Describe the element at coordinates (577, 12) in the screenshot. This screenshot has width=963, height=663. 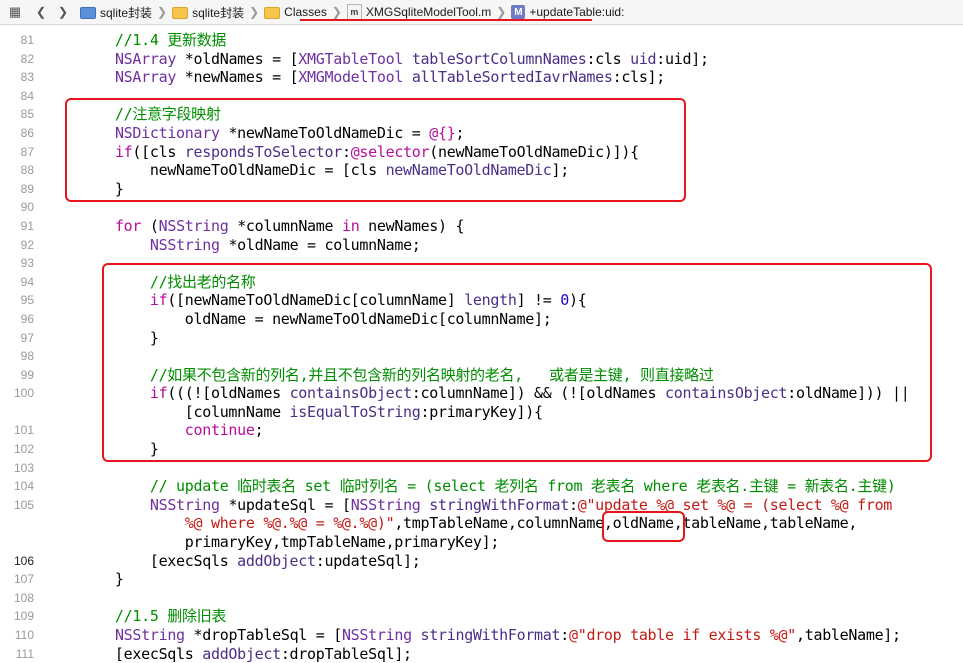
I see `breadcrumb-label: +updateTable:uid:` at that location.